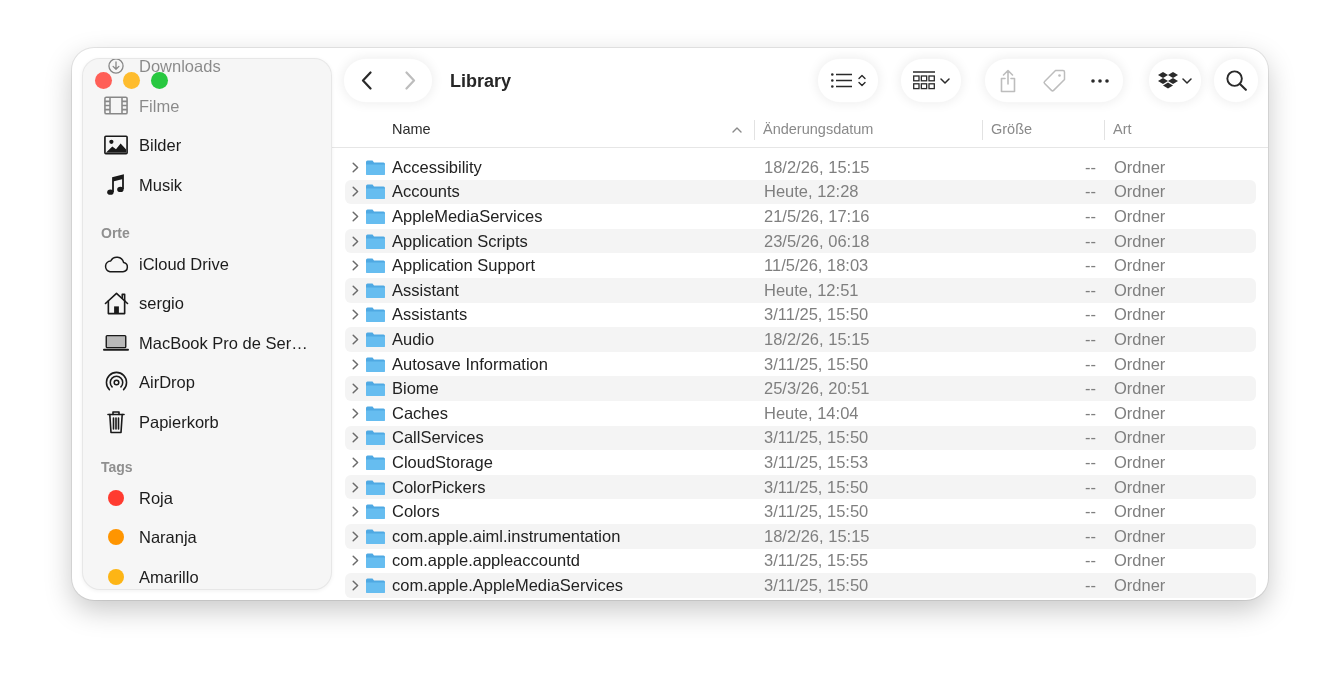  I want to click on file-name: Audio, so click(413, 339).